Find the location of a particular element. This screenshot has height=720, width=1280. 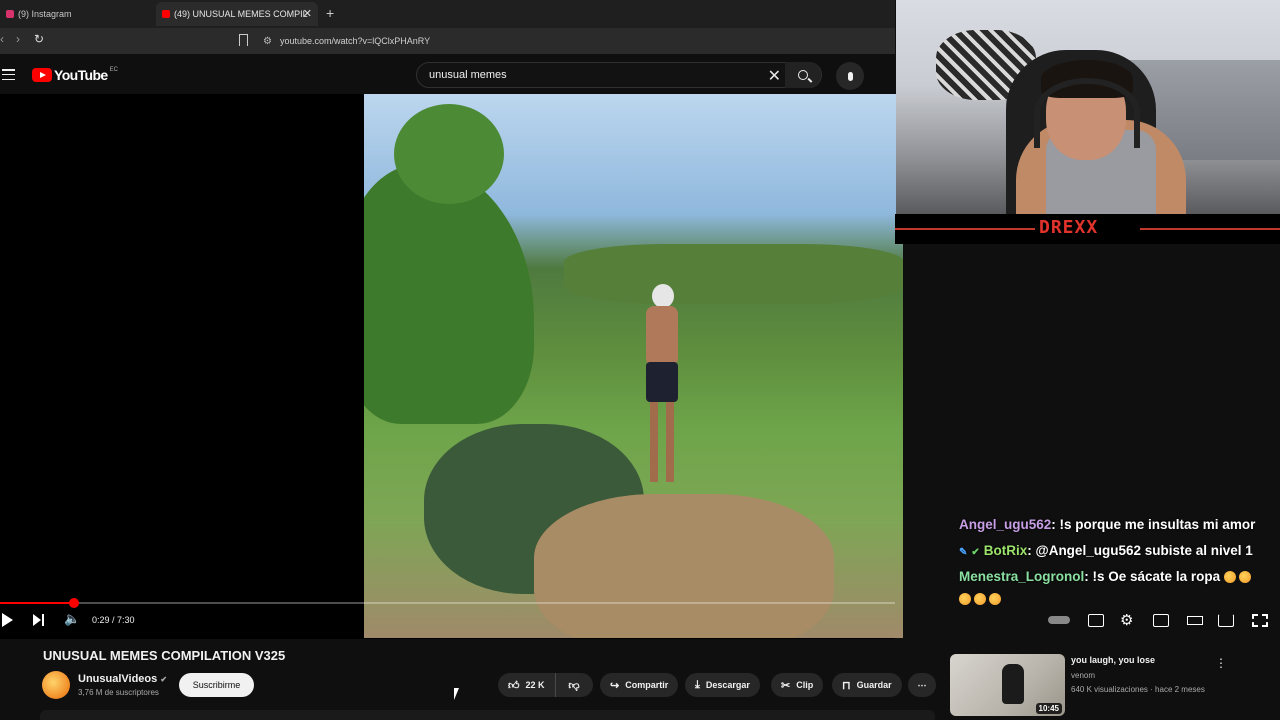

brand-line-left is located at coordinates (965, 229).